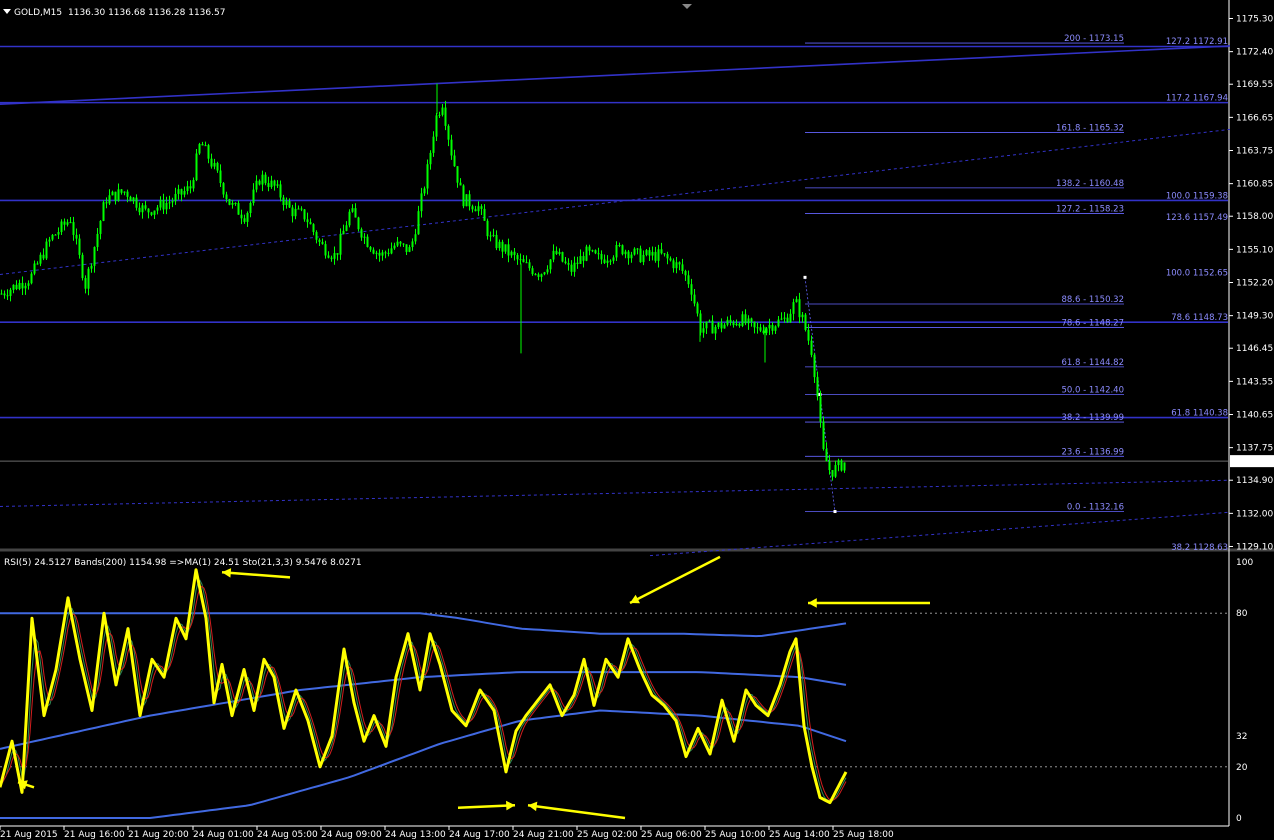  Describe the element at coordinates (1092, 300) in the screenshot. I see `fib-level-label: 88.6 - 1150.32` at that location.